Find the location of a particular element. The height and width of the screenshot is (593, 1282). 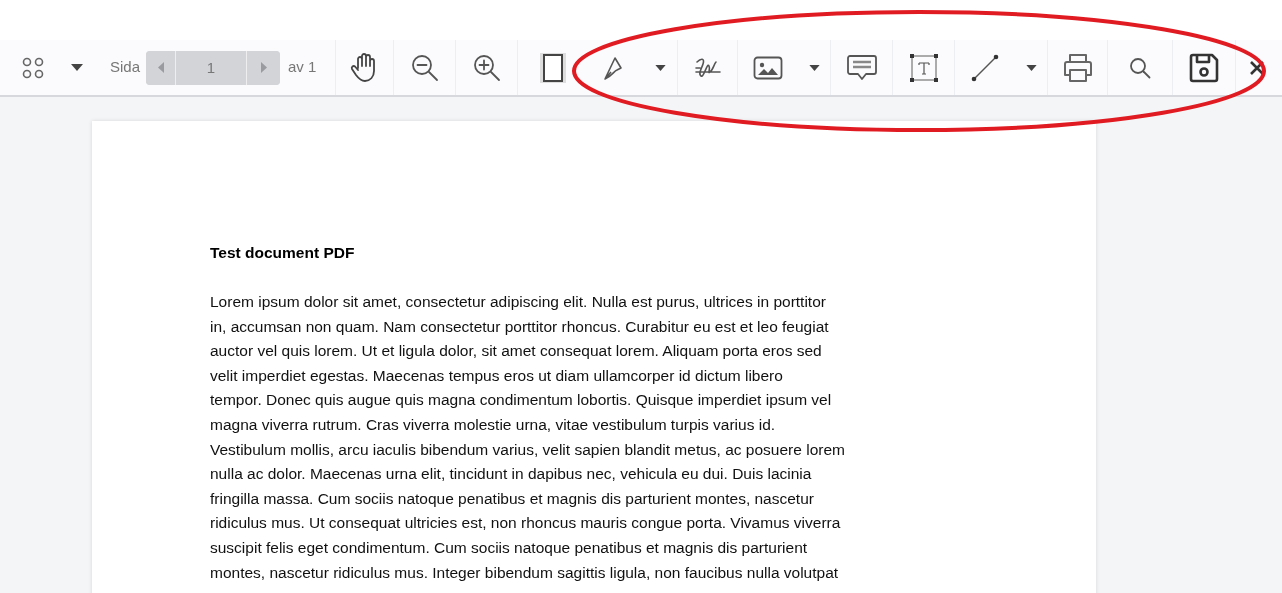

document-title: Test document PDF is located at coordinates (283, 253).